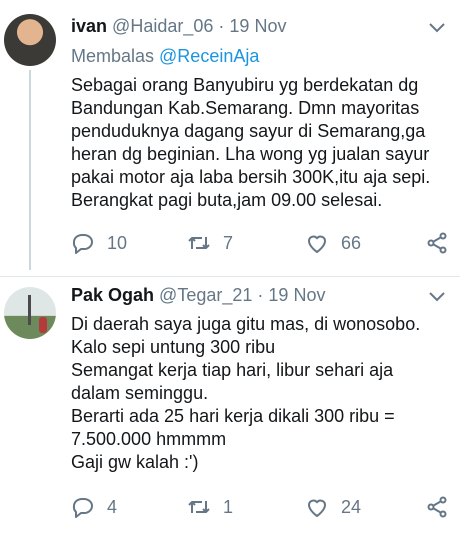  I want to click on reply-to-link: @ReceinAja, so click(209, 56).